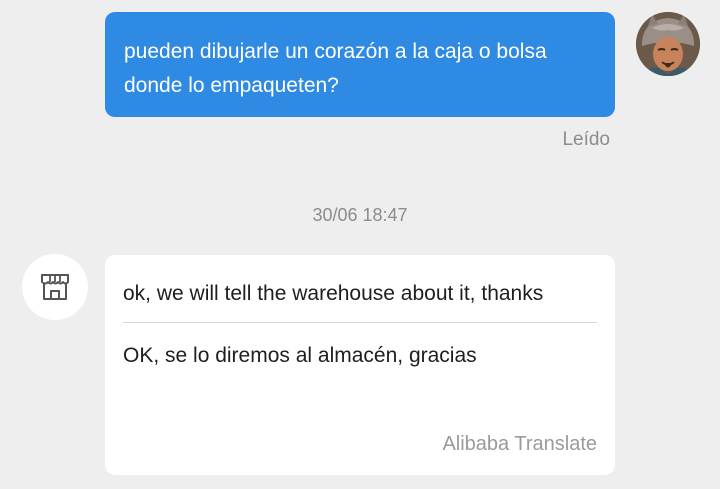 This screenshot has height=489, width=720. What do you see at coordinates (519, 444) in the screenshot?
I see `translation-credit: Alibaba Translate` at bounding box center [519, 444].